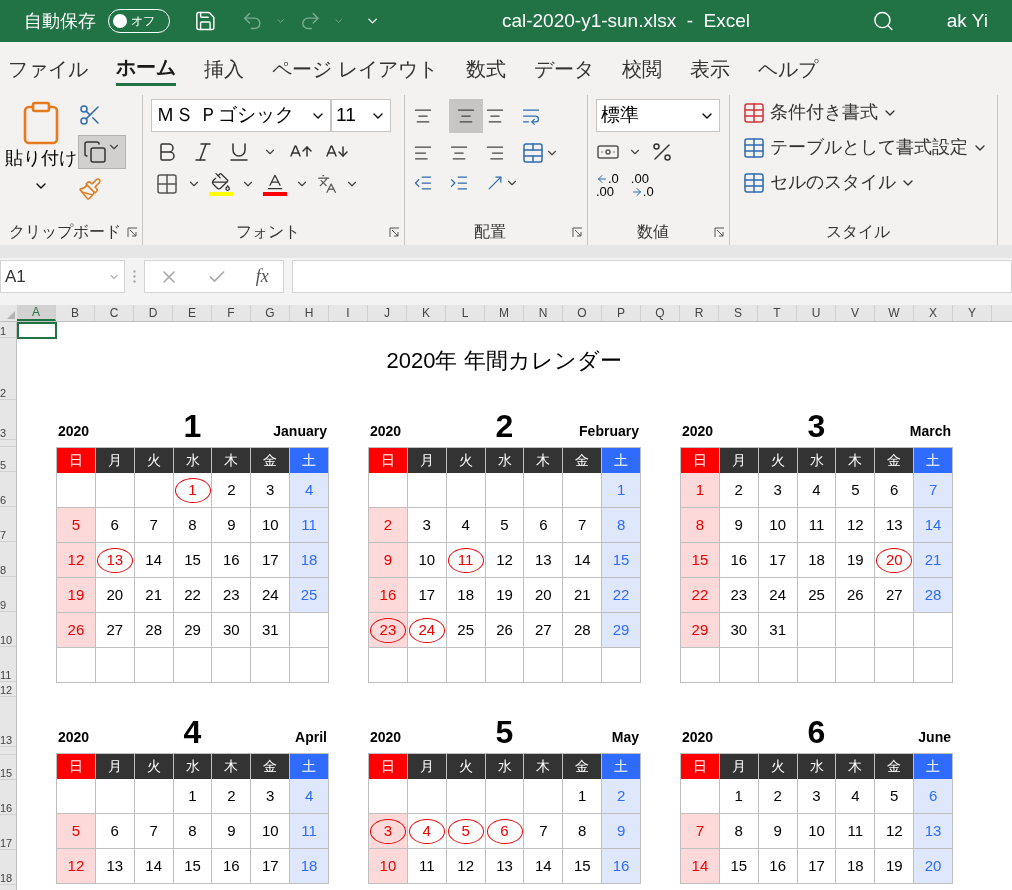  What do you see at coordinates (754, 112) in the screenshot?
I see `table-icon` at bounding box center [754, 112].